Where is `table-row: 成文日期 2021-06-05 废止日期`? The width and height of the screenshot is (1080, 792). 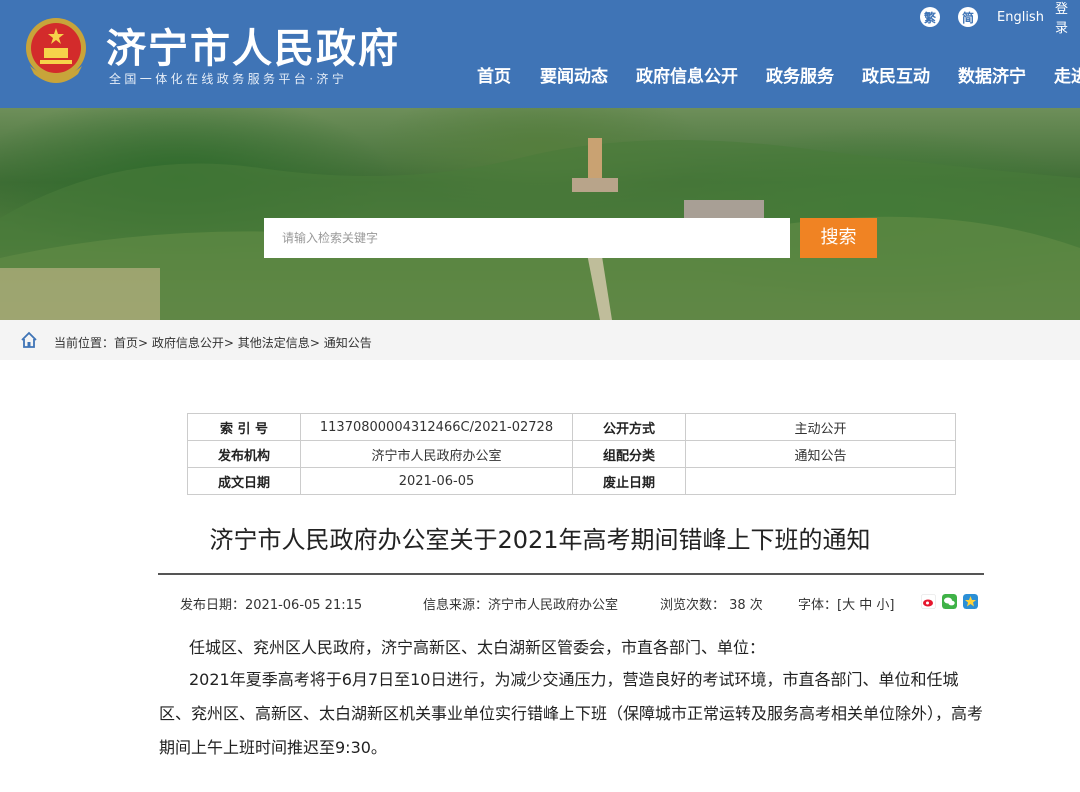
table-row: 成文日期 2021-06-05 废止日期 is located at coordinates (571, 481).